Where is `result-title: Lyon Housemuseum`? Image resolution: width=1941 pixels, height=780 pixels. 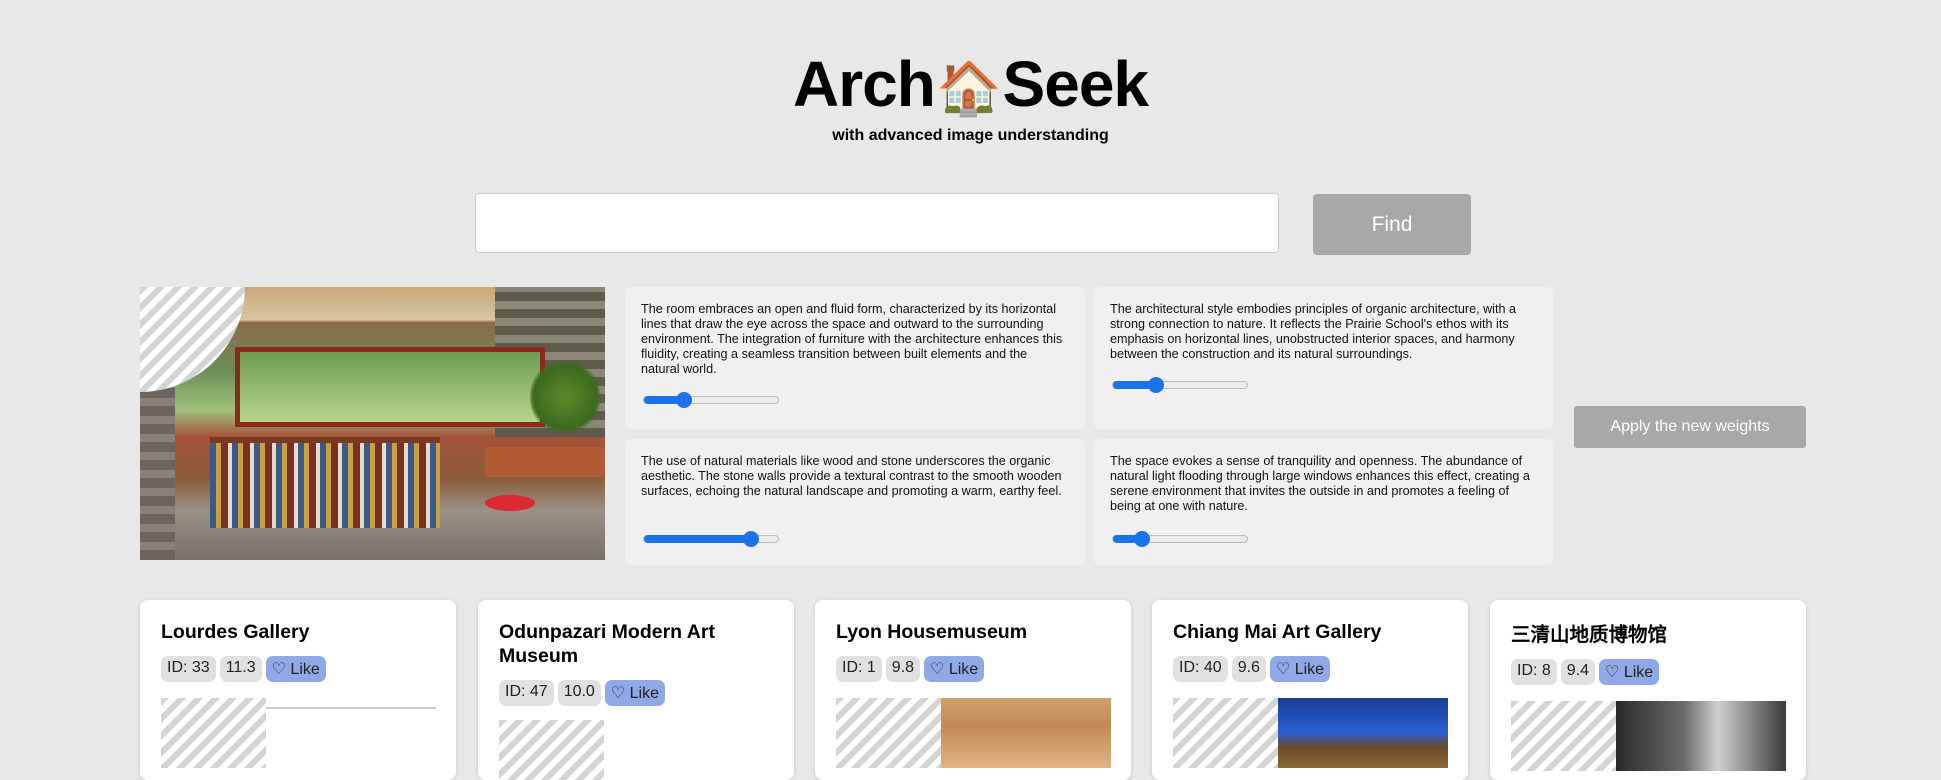 result-title: Lyon Housemuseum is located at coordinates (932, 632).